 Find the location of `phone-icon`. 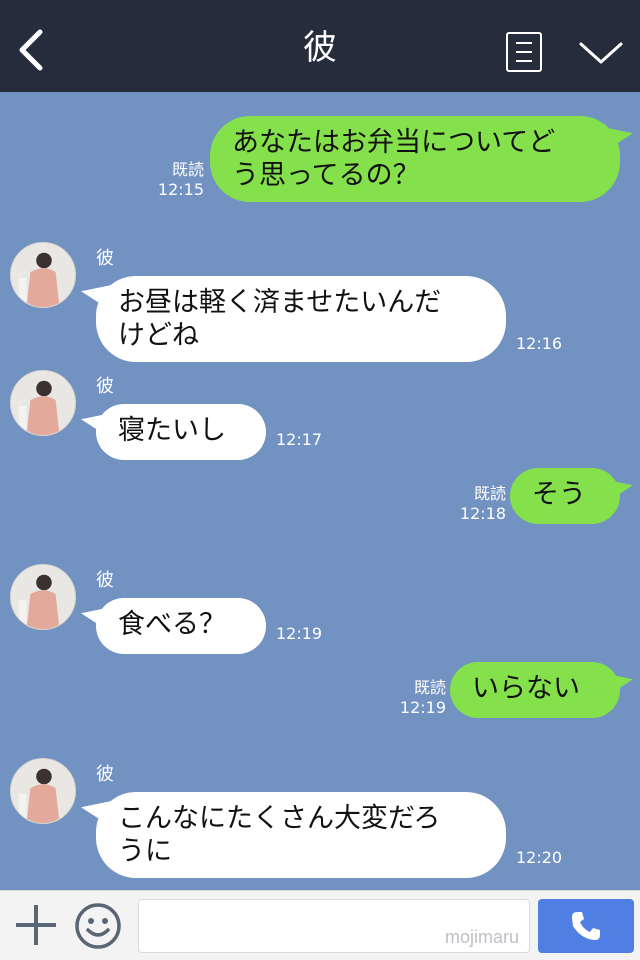

phone-icon is located at coordinates (586, 926).